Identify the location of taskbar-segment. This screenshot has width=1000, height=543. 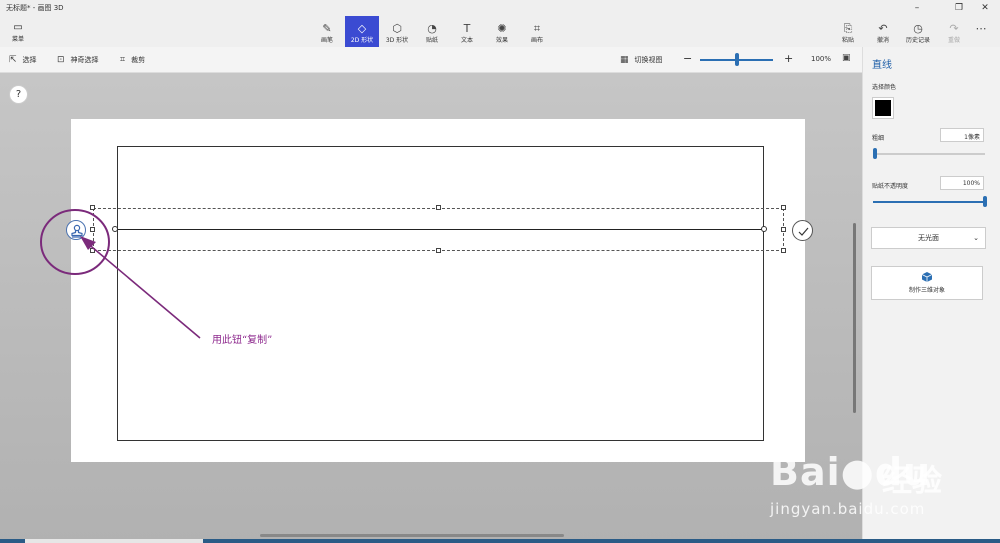
(114, 541).